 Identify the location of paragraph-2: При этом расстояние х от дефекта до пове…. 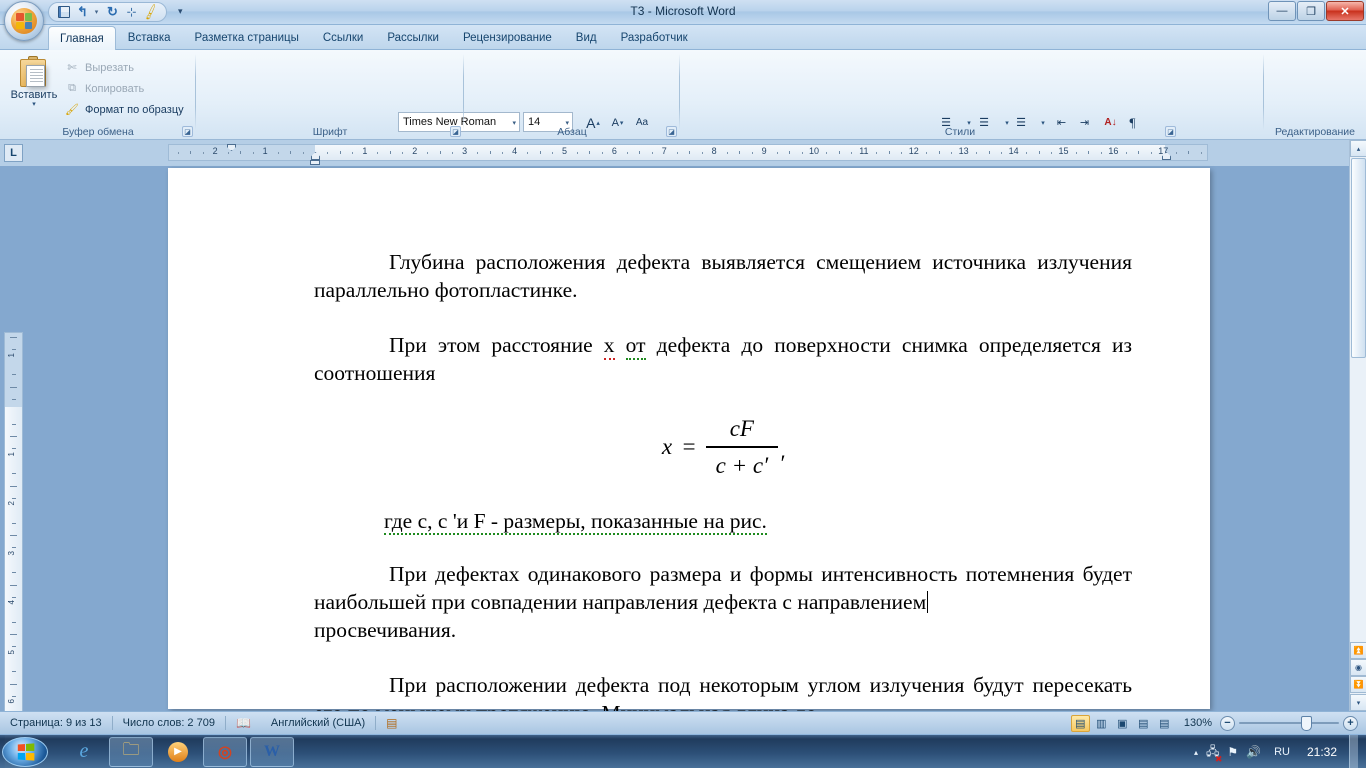
(723, 359).